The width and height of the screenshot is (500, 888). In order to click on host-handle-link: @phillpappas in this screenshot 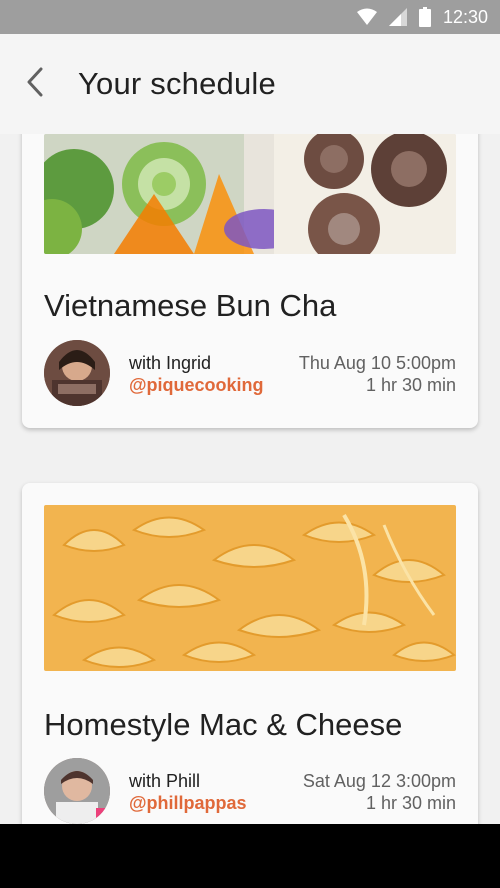, I will do `click(188, 803)`.